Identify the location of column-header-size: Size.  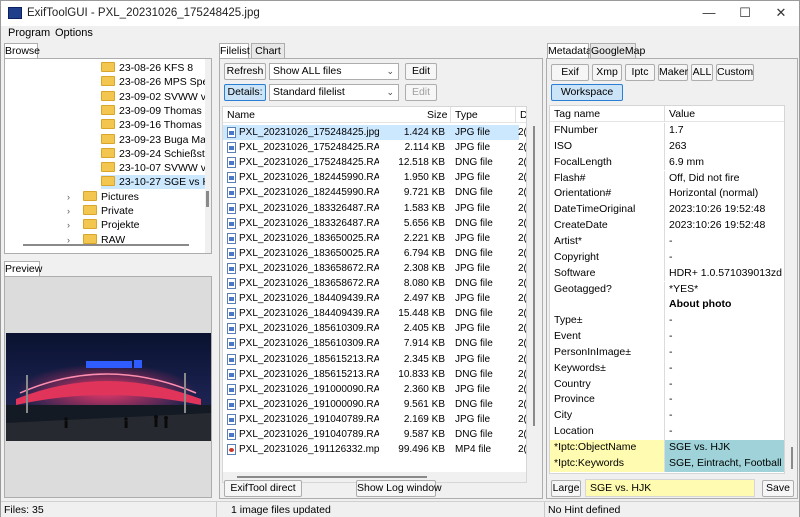
(437, 115).